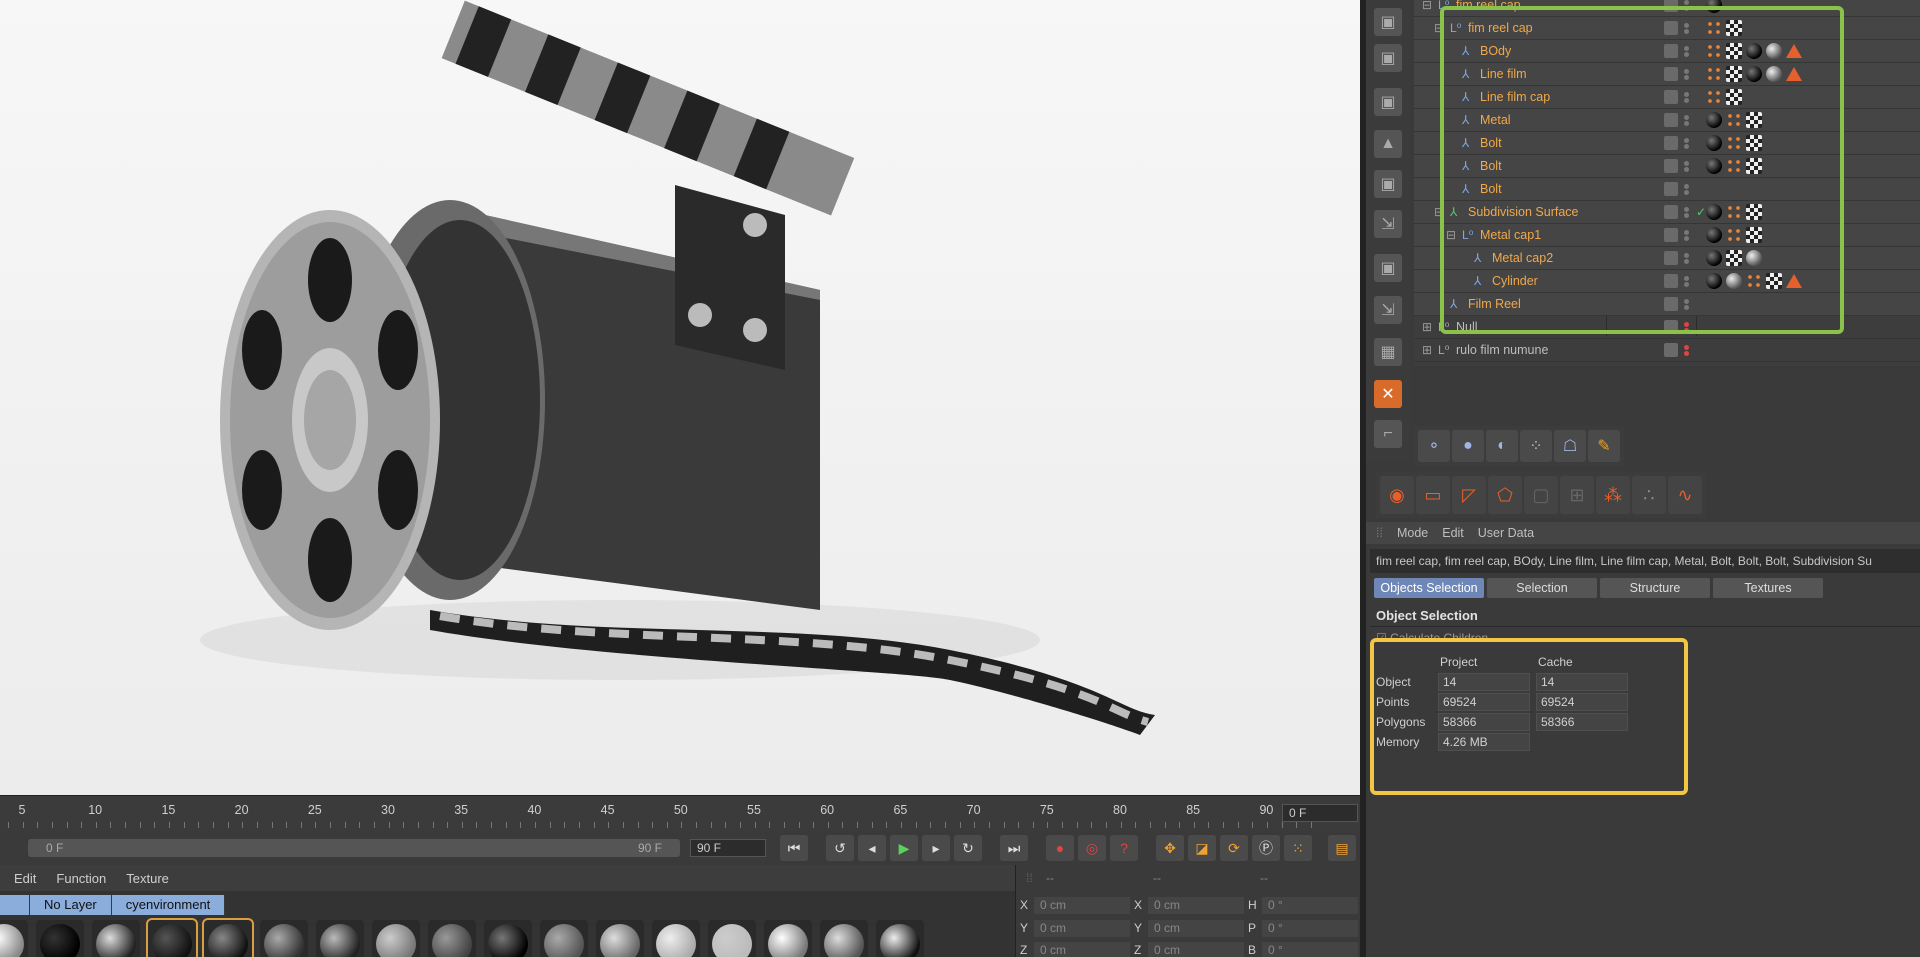 Image resolution: width=1920 pixels, height=957 pixels. What do you see at coordinates (1388, 434) in the screenshot?
I see `axis-corner-icon: ⌐` at bounding box center [1388, 434].